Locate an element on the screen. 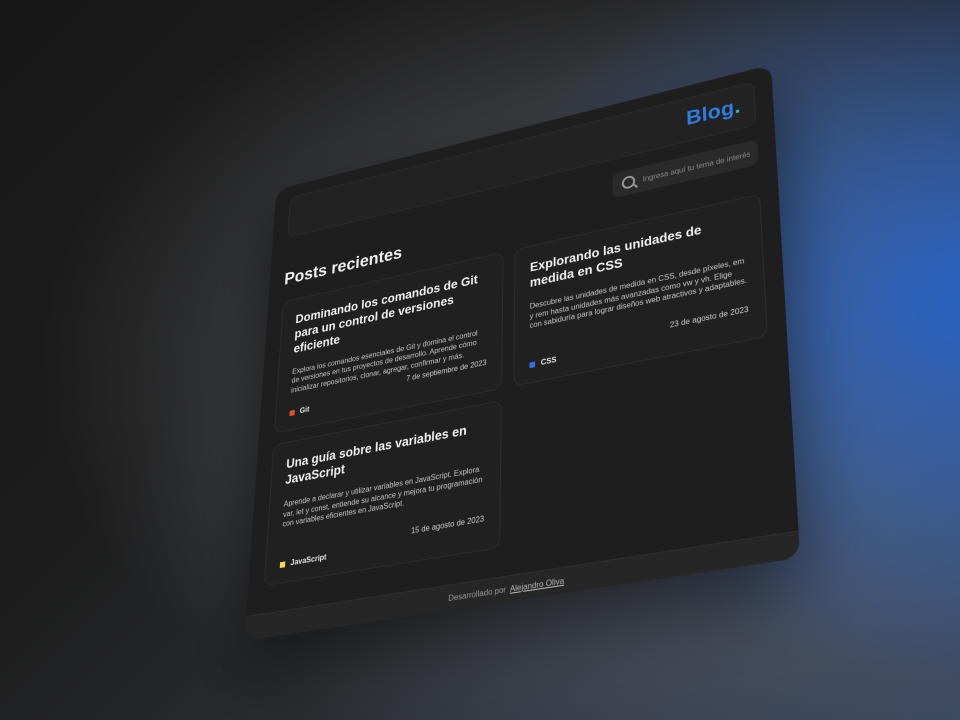 This screenshot has height=720, width=960. author-link: Alejandro Oliva is located at coordinates (537, 585).